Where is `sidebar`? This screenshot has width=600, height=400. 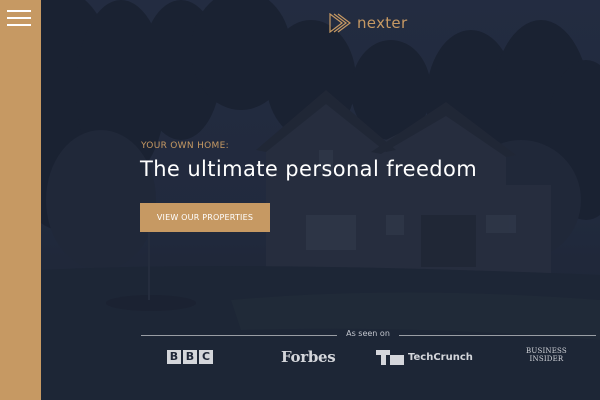 sidebar is located at coordinates (20, 200).